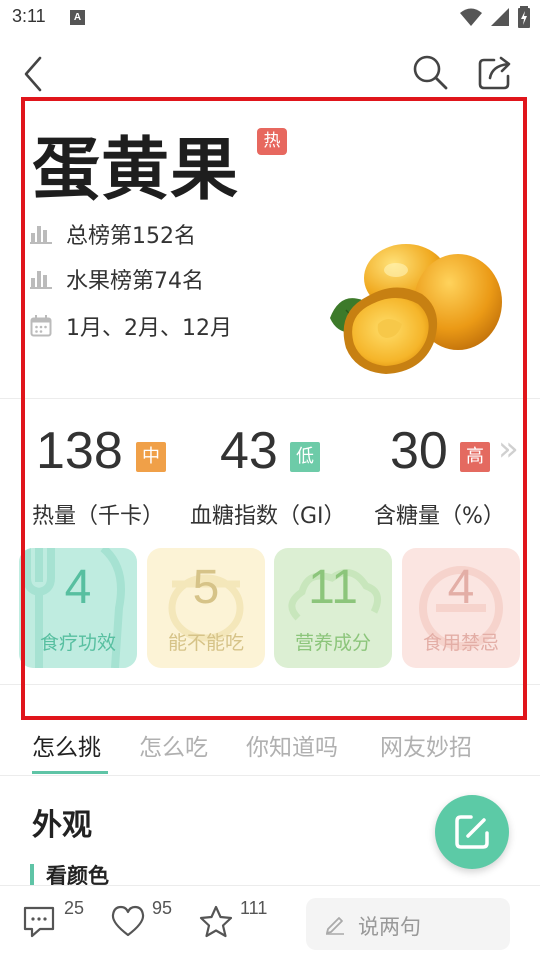 Image resolution: width=540 pixels, height=960 pixels. Describe the element at coordinates (270, 18) in the screenshot. I see `status-bar: 3:11 A` at that location.